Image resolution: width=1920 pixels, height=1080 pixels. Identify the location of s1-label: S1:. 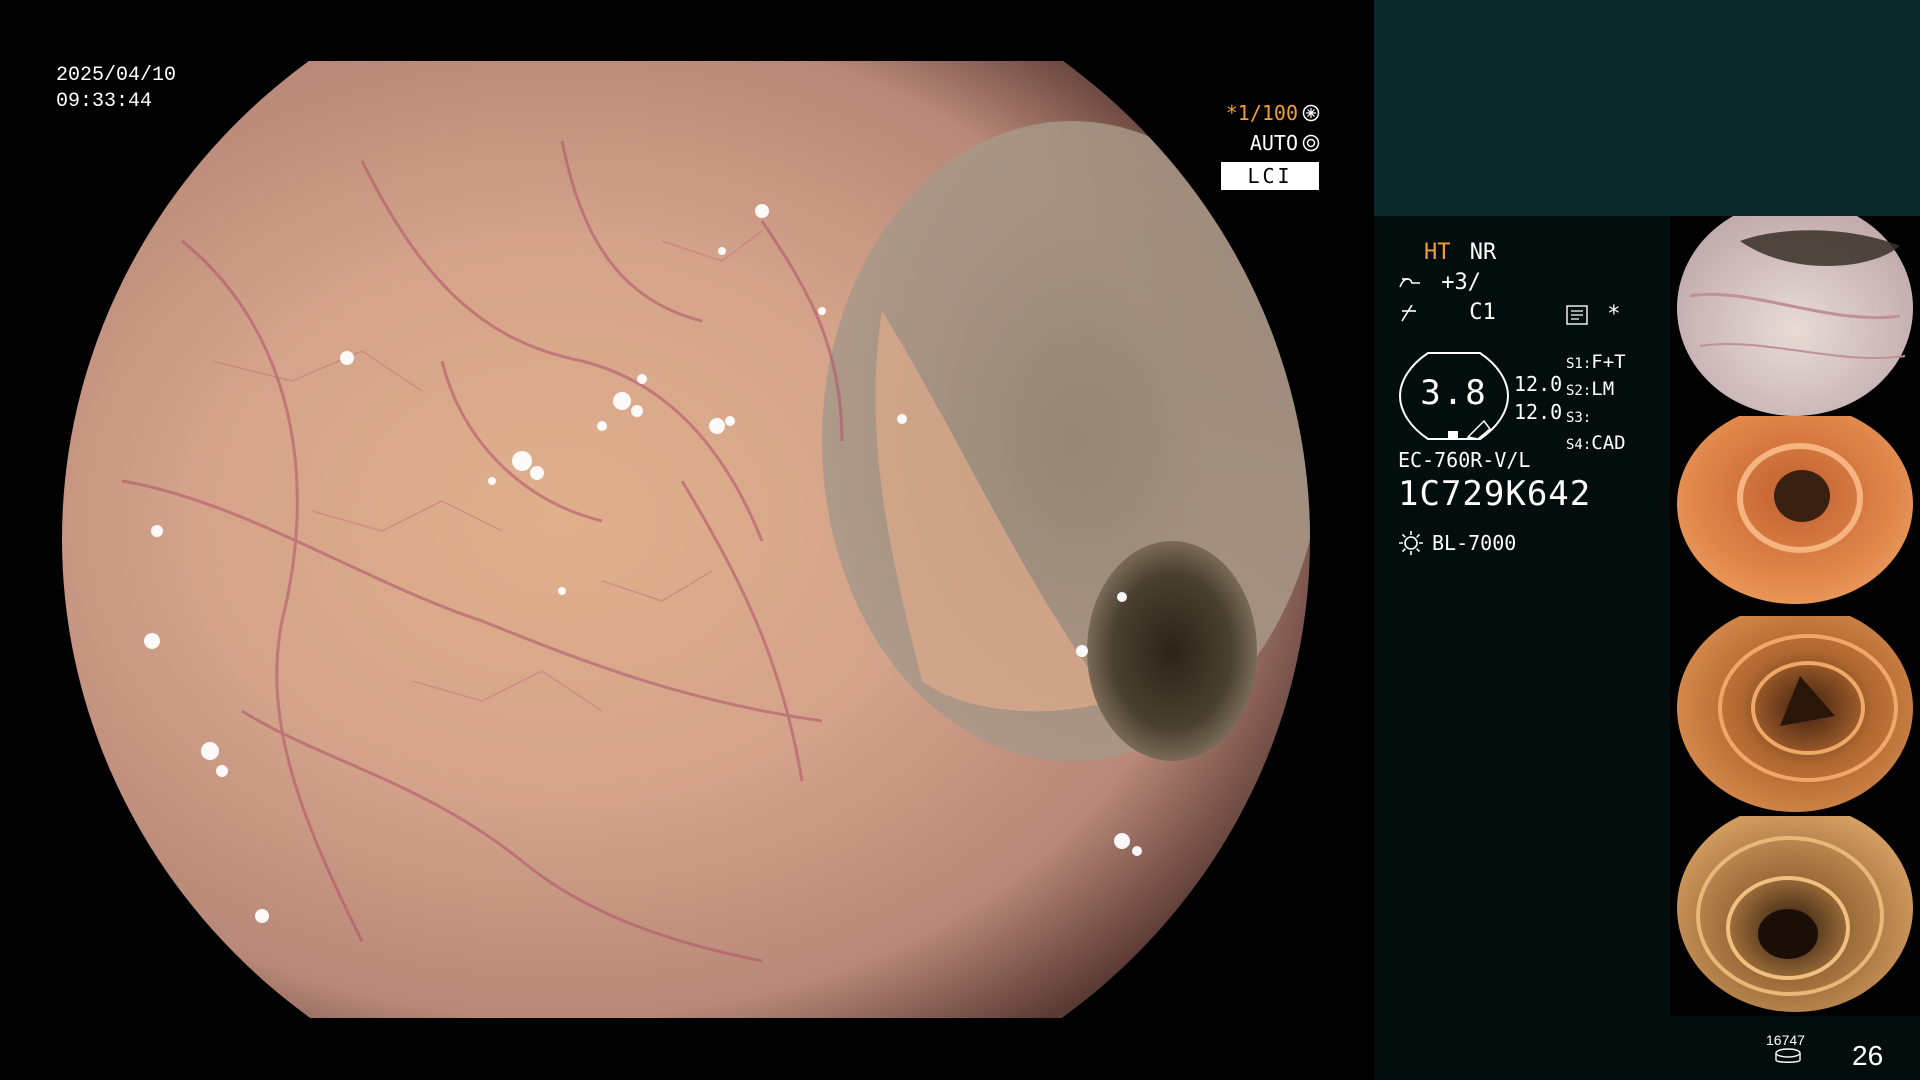
(1579, 364).